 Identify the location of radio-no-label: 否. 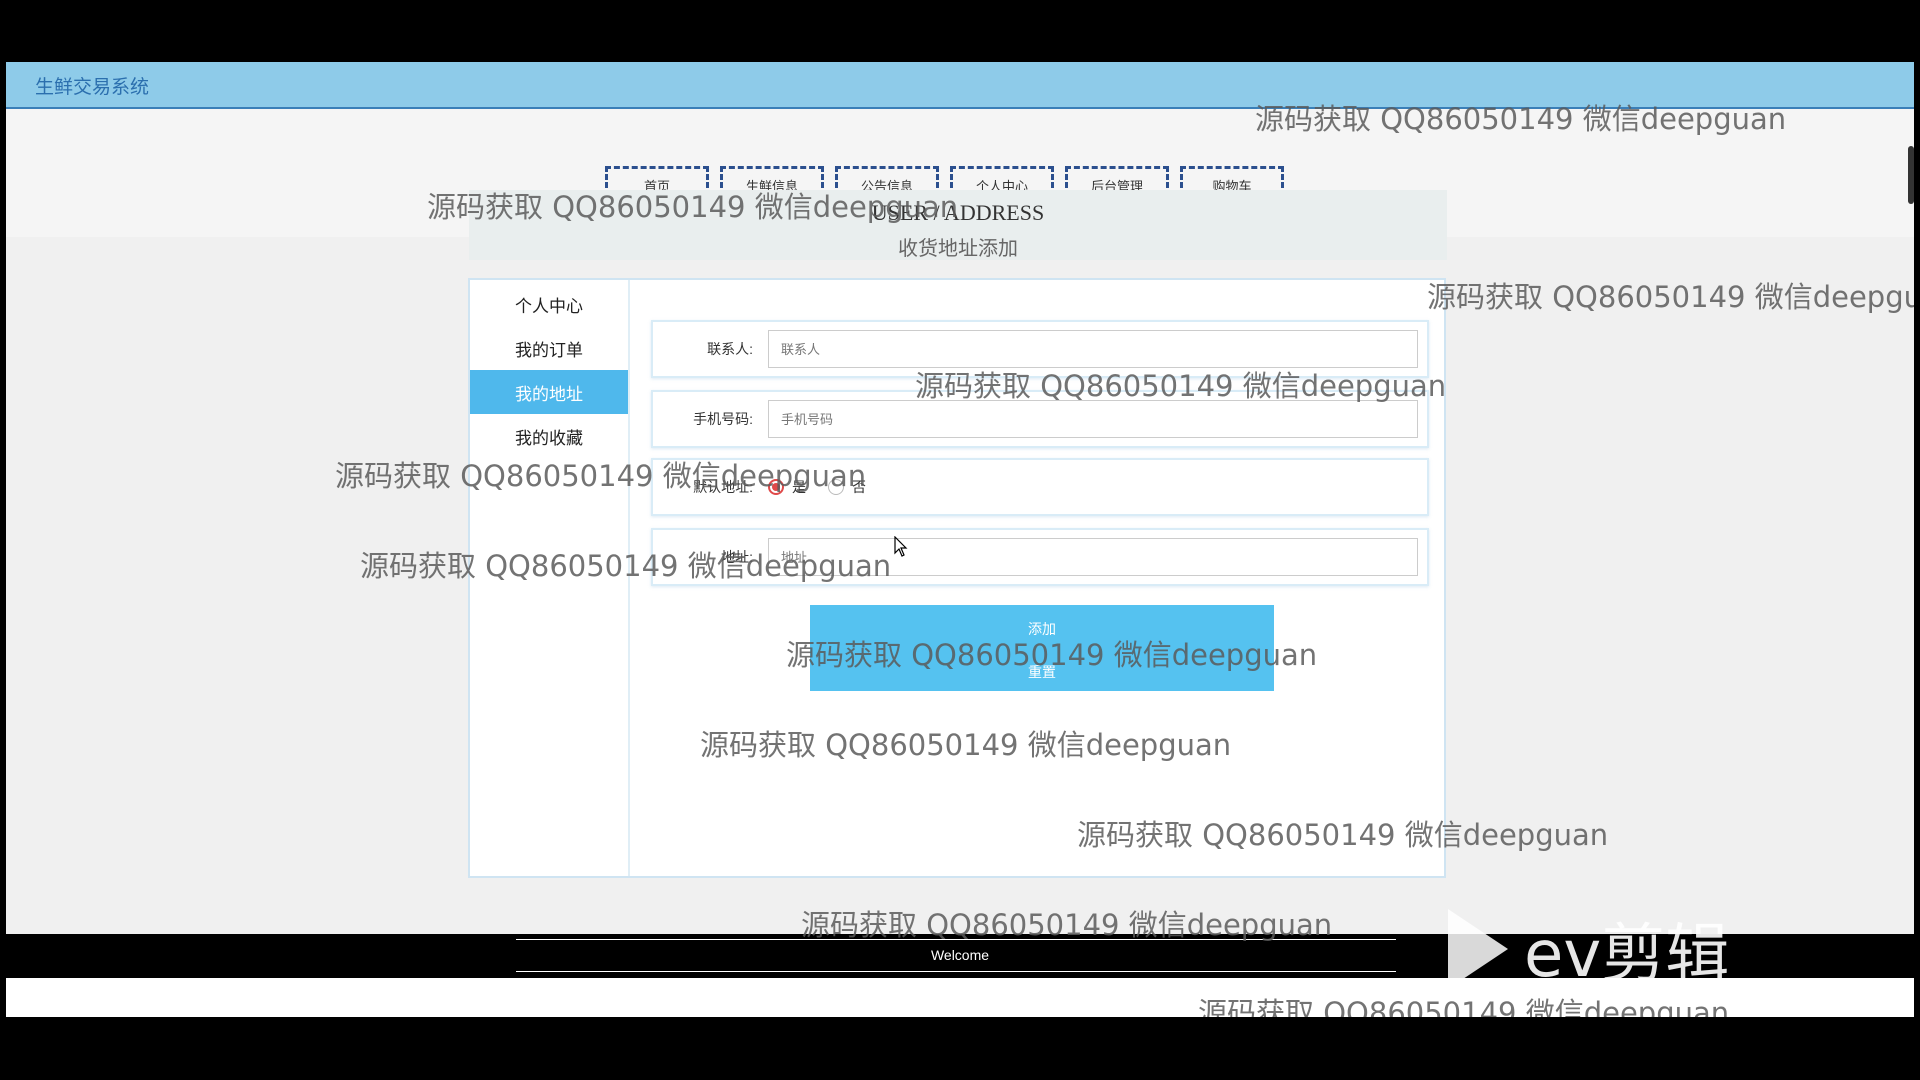
(859, 487).